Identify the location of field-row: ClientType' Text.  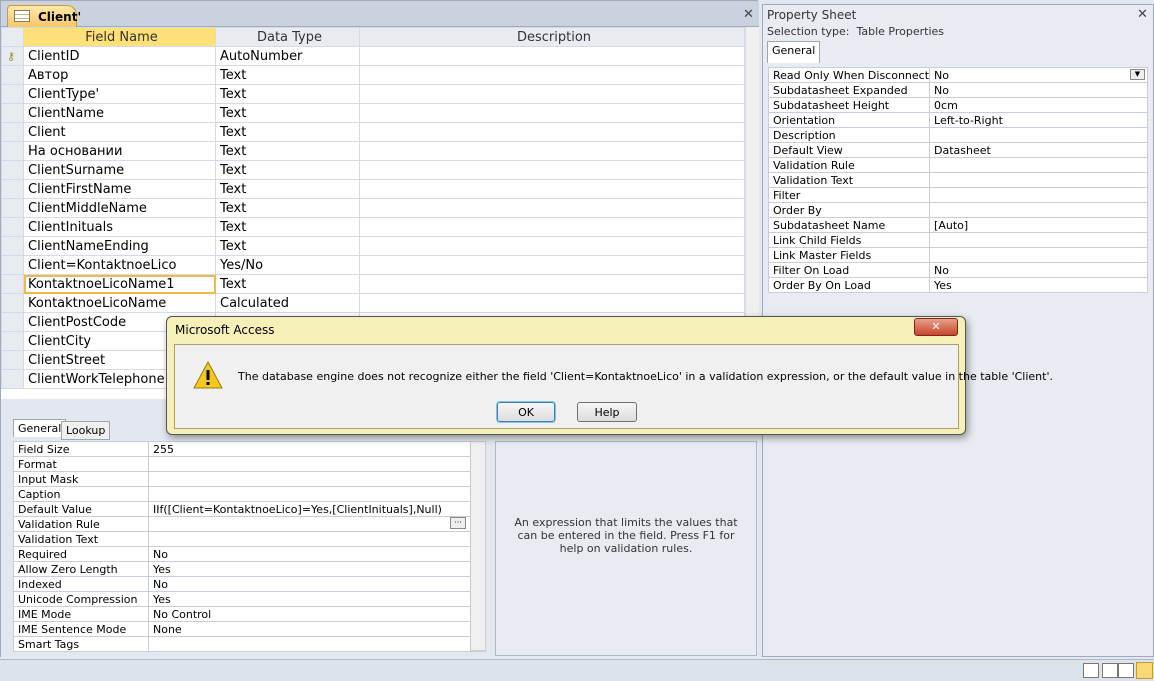
(373, 94).